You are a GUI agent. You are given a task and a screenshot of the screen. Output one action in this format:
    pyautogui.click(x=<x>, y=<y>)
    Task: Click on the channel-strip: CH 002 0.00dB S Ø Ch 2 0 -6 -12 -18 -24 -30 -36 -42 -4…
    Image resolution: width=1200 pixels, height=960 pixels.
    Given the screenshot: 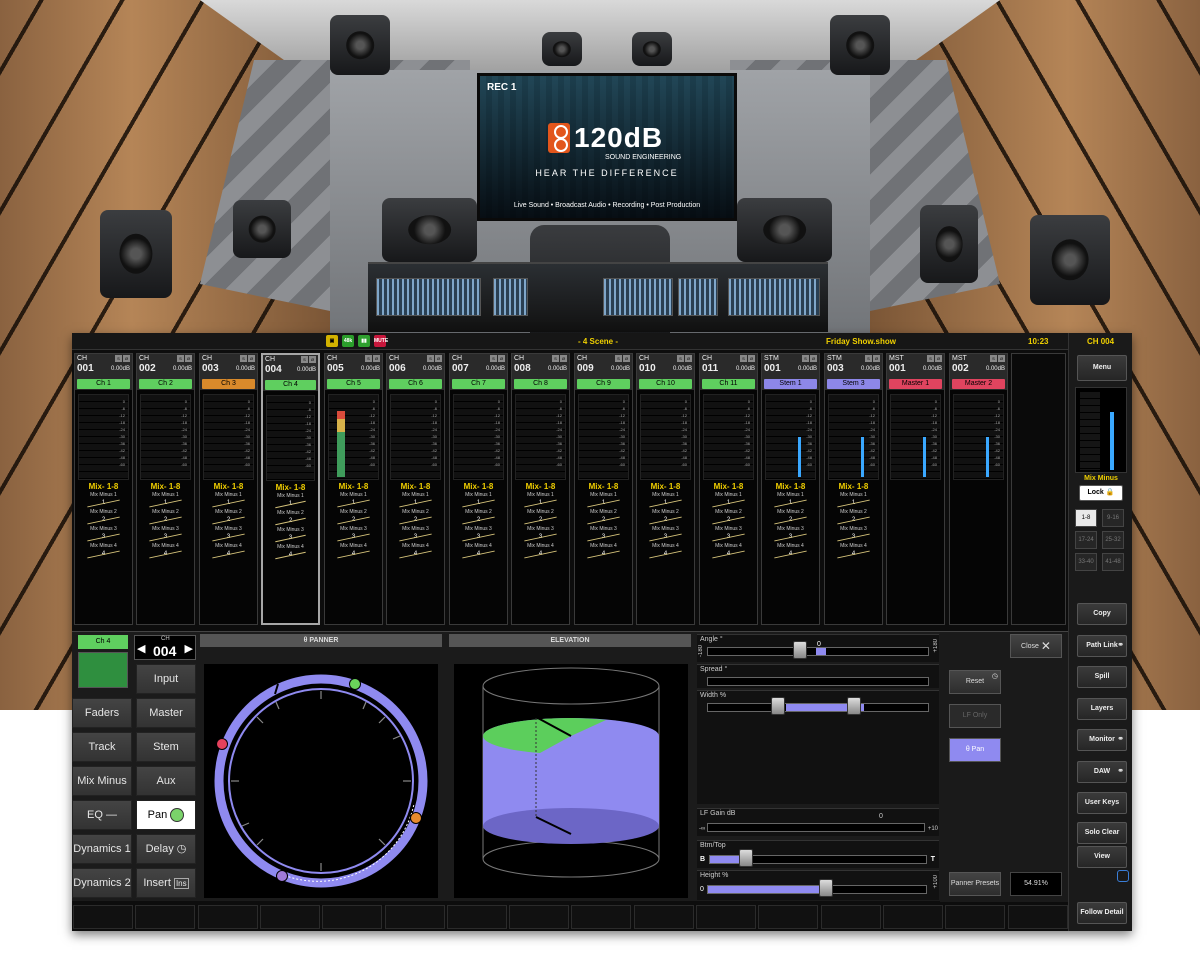 What is the action you would take?
    pyautogui.click(x=165, y=489)
    